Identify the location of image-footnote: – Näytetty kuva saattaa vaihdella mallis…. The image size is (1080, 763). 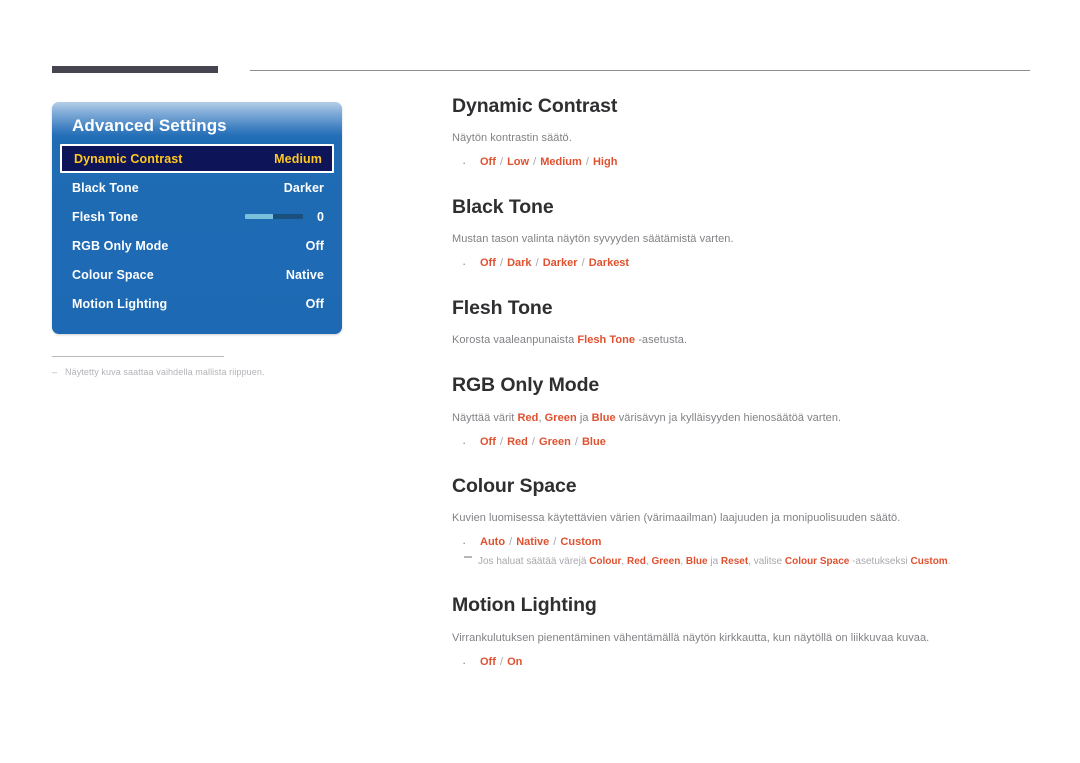
(198, 373).